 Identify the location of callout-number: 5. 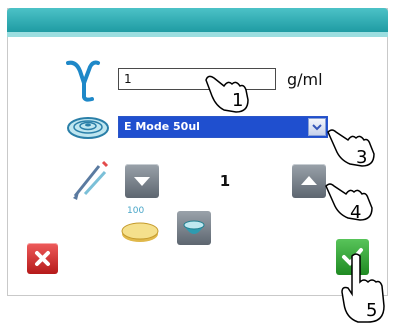
(372, 310).